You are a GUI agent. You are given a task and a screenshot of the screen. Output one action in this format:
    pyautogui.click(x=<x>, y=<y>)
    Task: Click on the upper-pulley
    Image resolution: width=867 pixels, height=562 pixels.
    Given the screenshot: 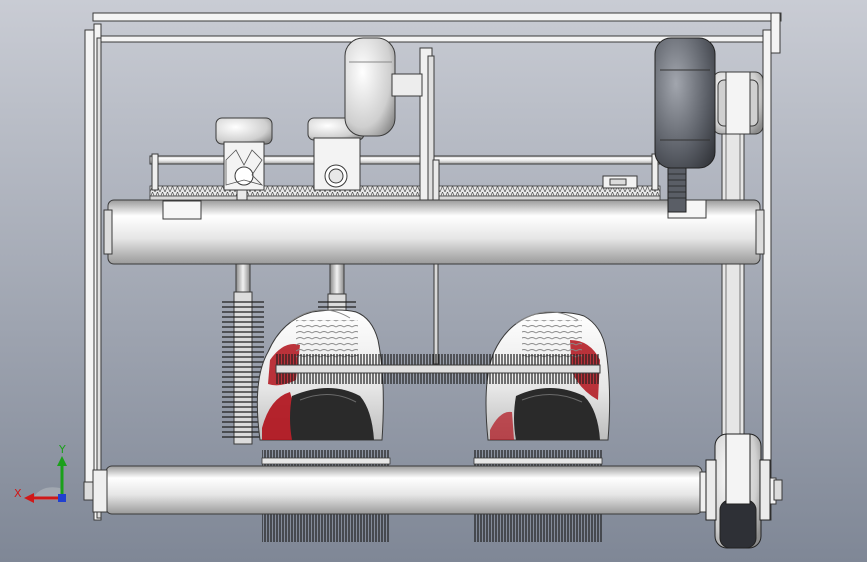 What is the action you would take?
    pyautogui.click(x=738, y=103)
    